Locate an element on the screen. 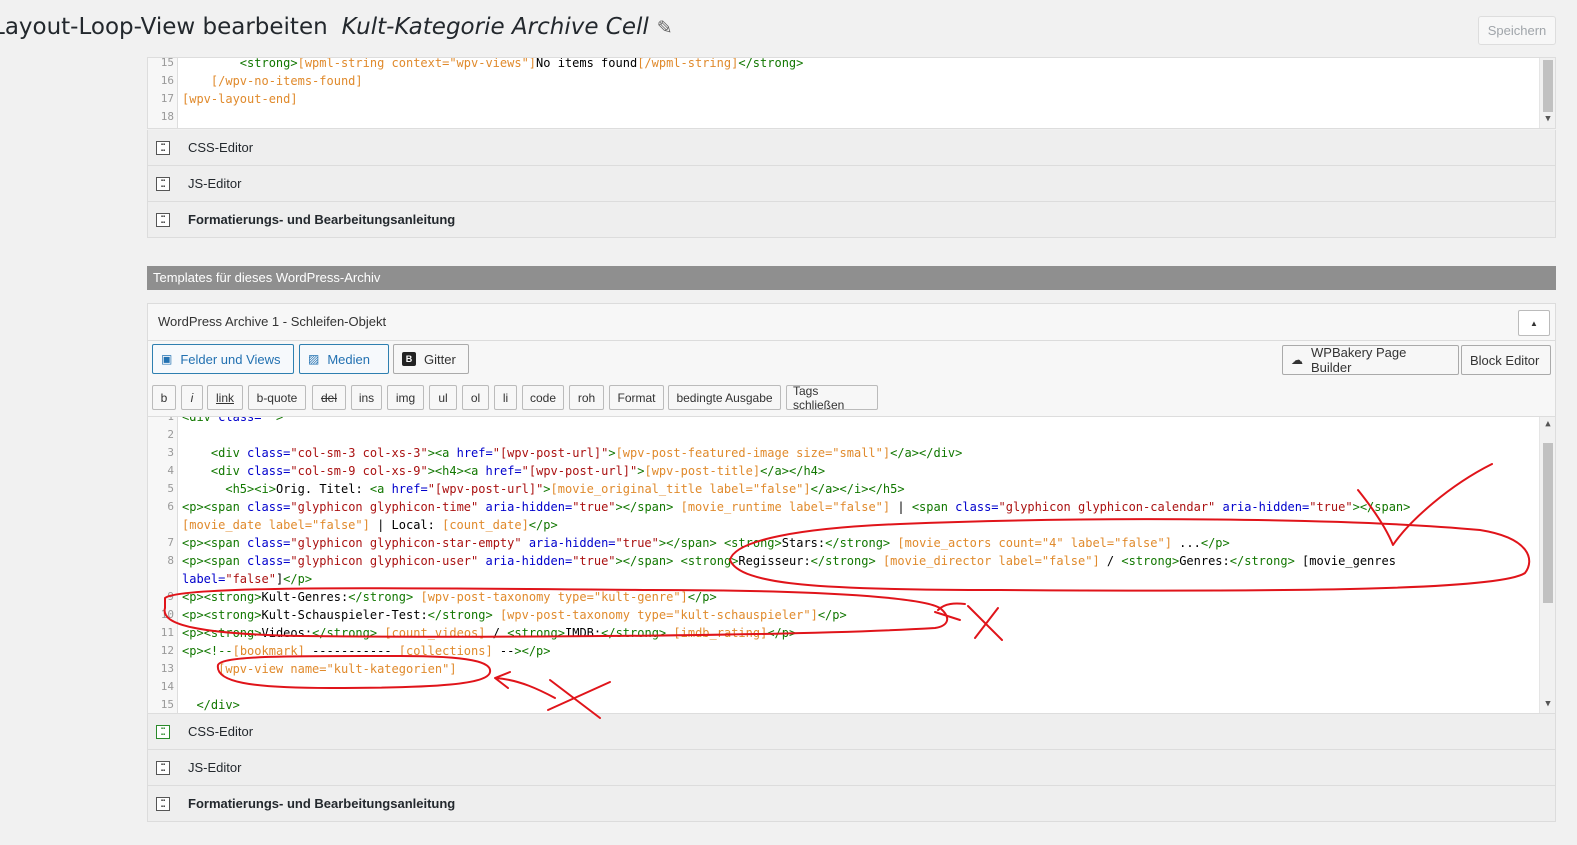 This screenshot has height=845, width=1577. quicktag-button-ul: ul is located at coordinates (443, 397).